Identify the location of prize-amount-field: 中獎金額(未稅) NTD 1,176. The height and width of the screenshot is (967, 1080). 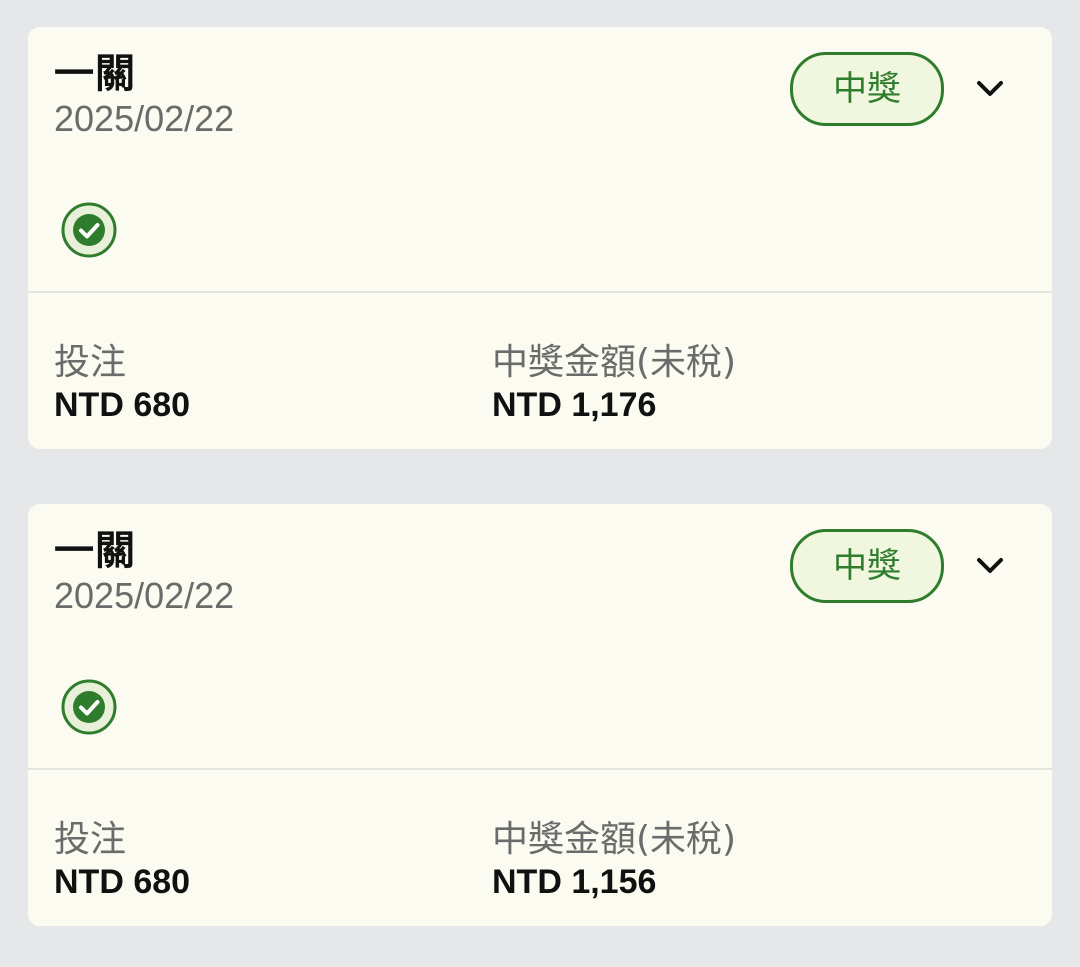
(614, 383).